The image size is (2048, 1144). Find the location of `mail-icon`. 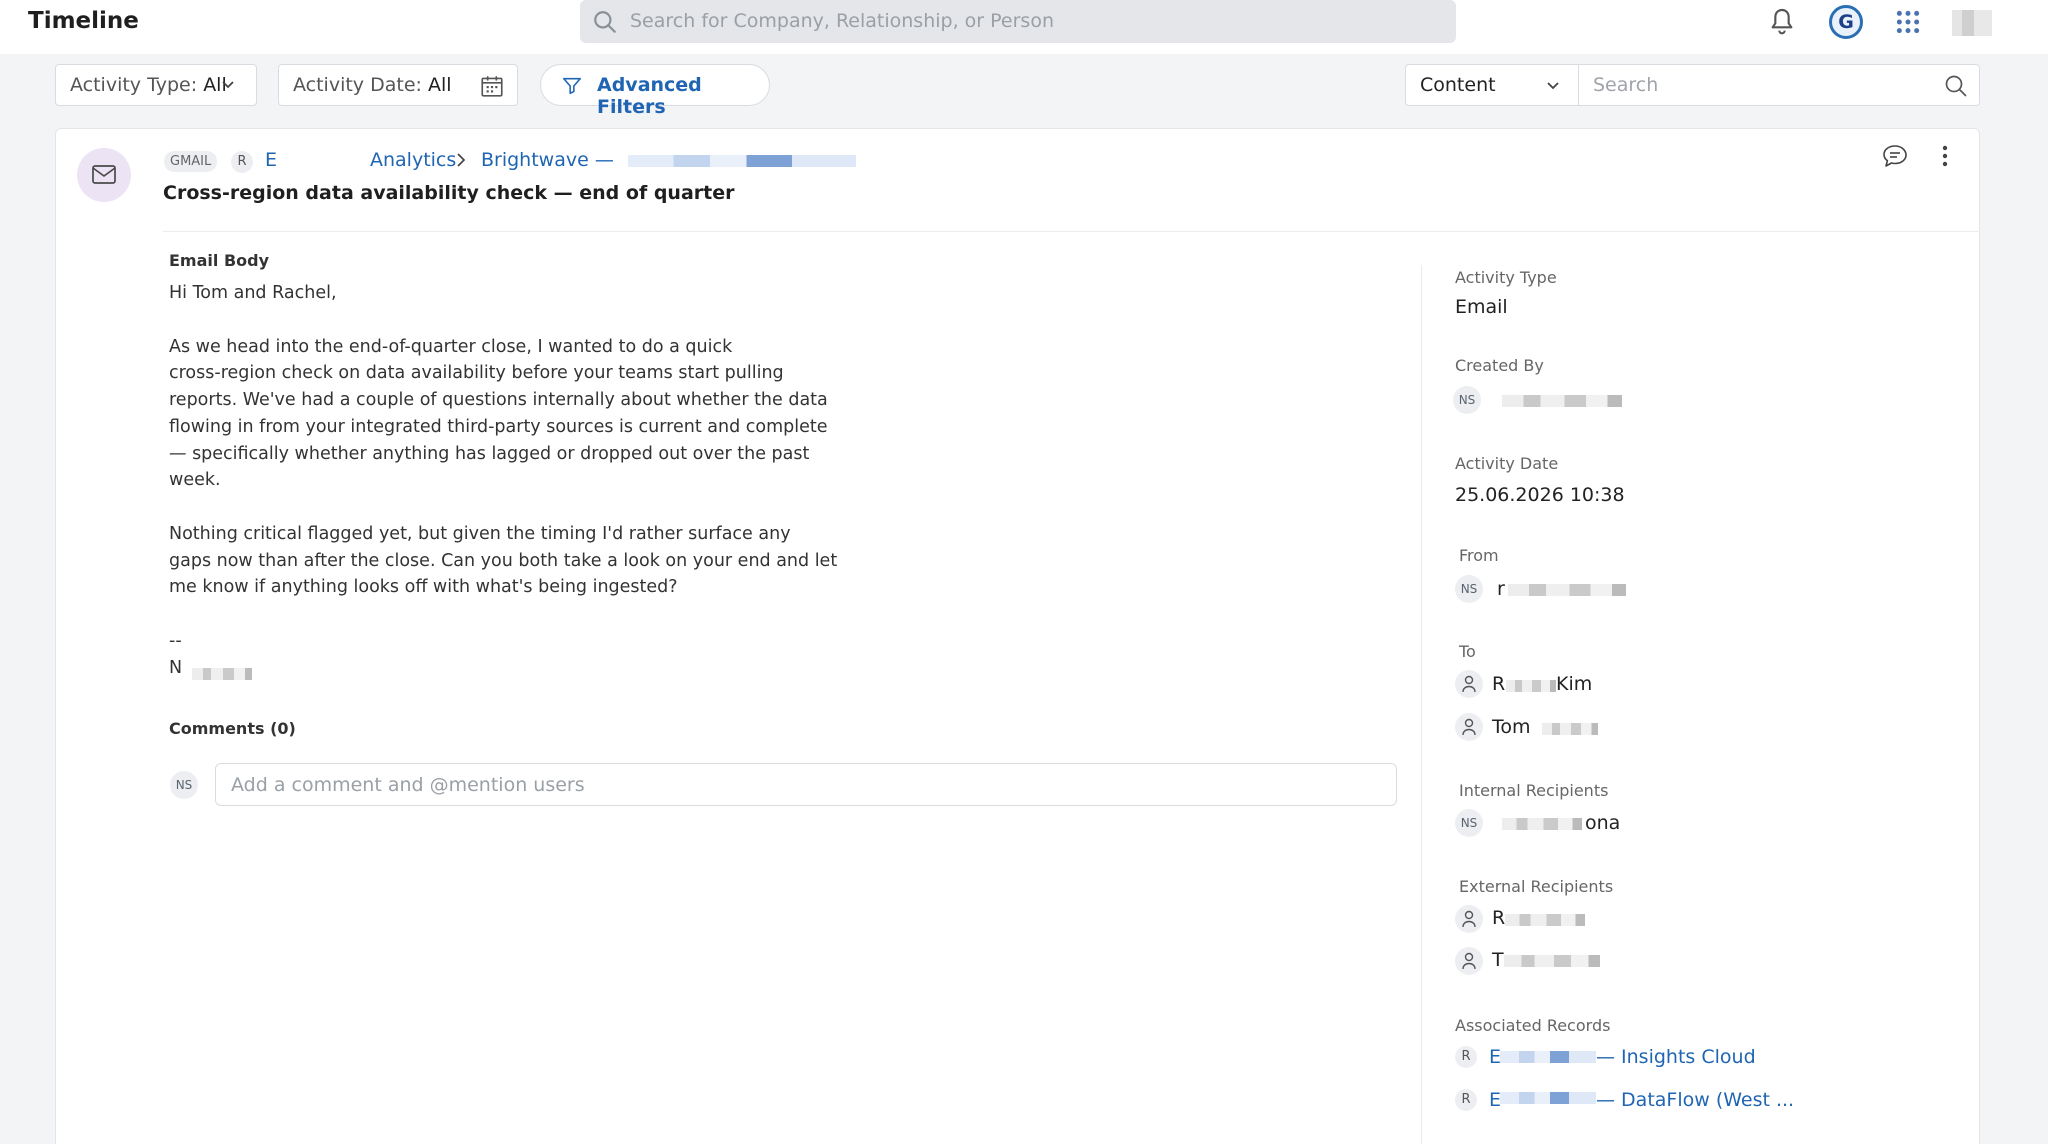

mail-icon is located at coordinates (104, 174).